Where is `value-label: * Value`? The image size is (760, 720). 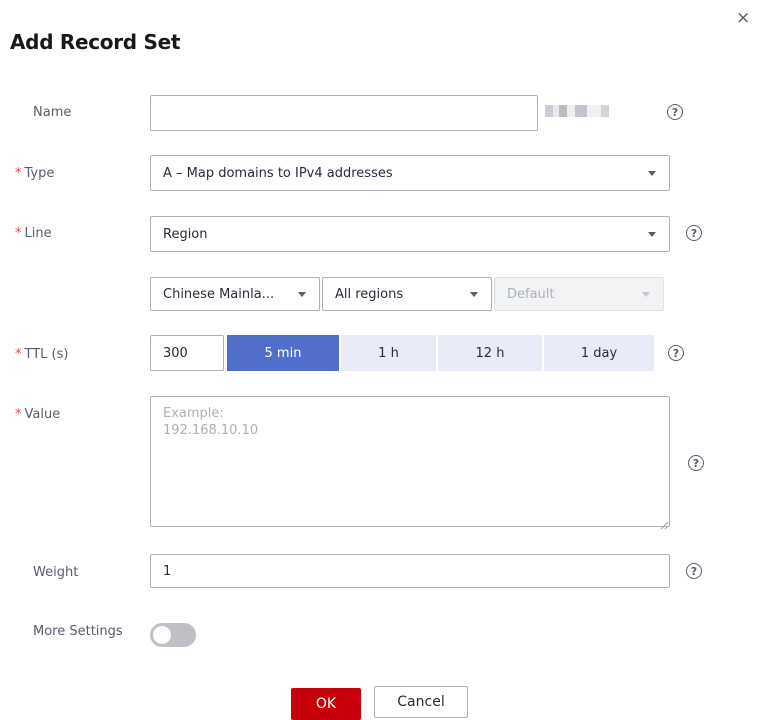 value-label: * Value is located at coordinates (38, 414).